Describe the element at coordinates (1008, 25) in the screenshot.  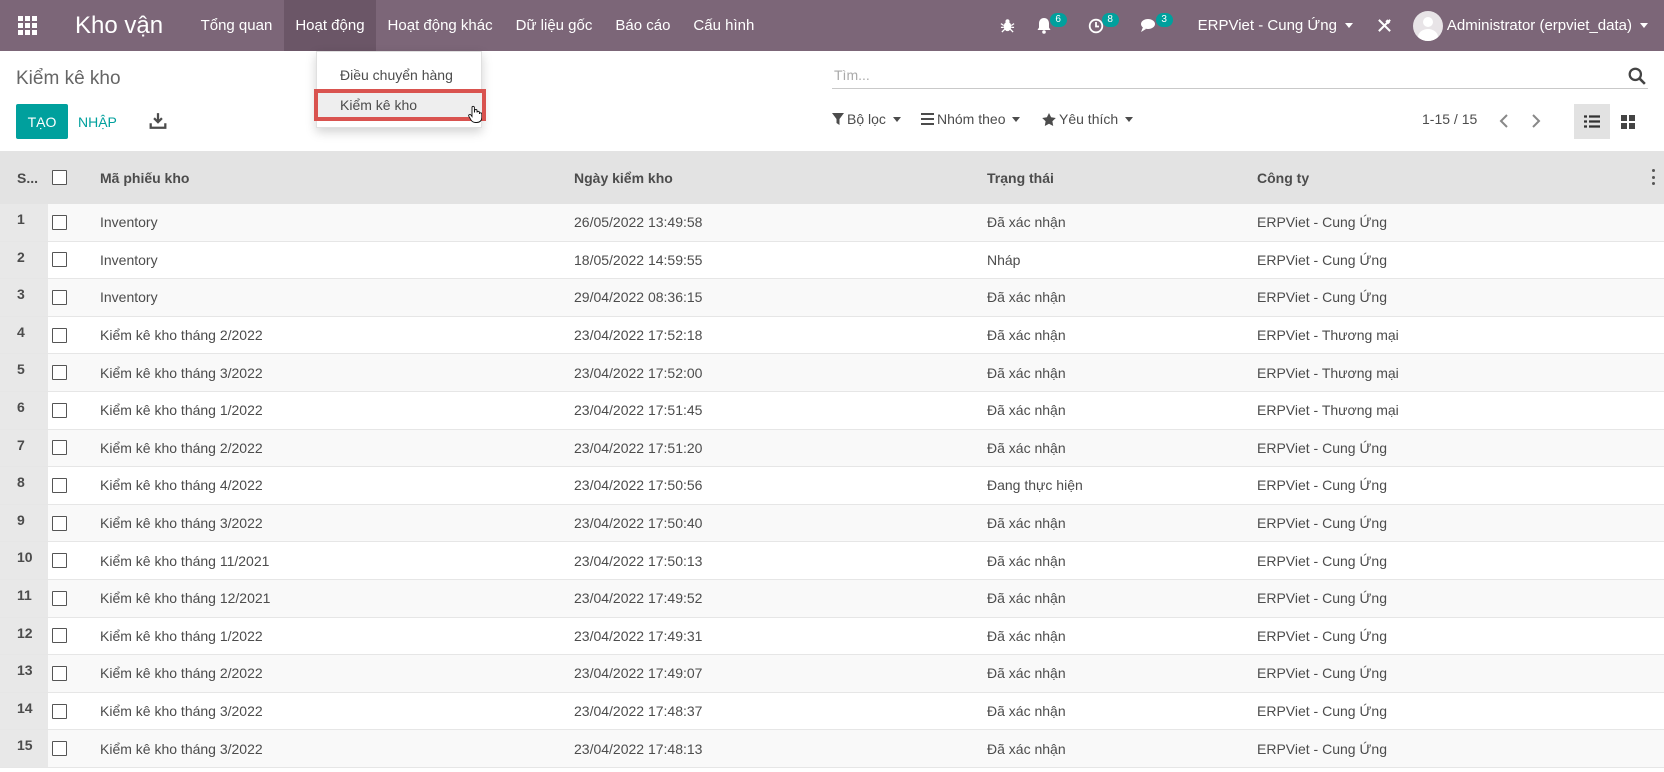
I see `debug-icon` at that location.